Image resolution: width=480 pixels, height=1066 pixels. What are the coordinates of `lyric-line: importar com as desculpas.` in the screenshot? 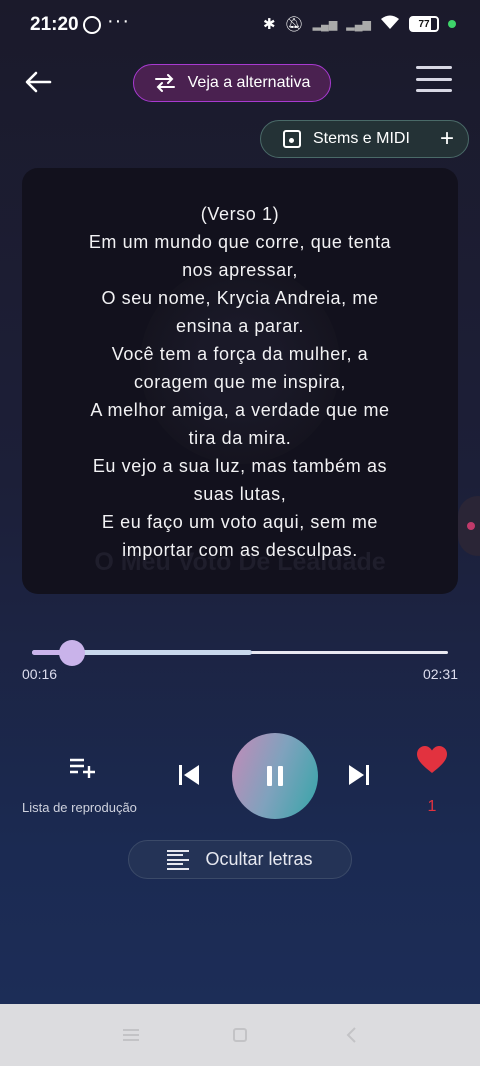 It's located at (240, 550).